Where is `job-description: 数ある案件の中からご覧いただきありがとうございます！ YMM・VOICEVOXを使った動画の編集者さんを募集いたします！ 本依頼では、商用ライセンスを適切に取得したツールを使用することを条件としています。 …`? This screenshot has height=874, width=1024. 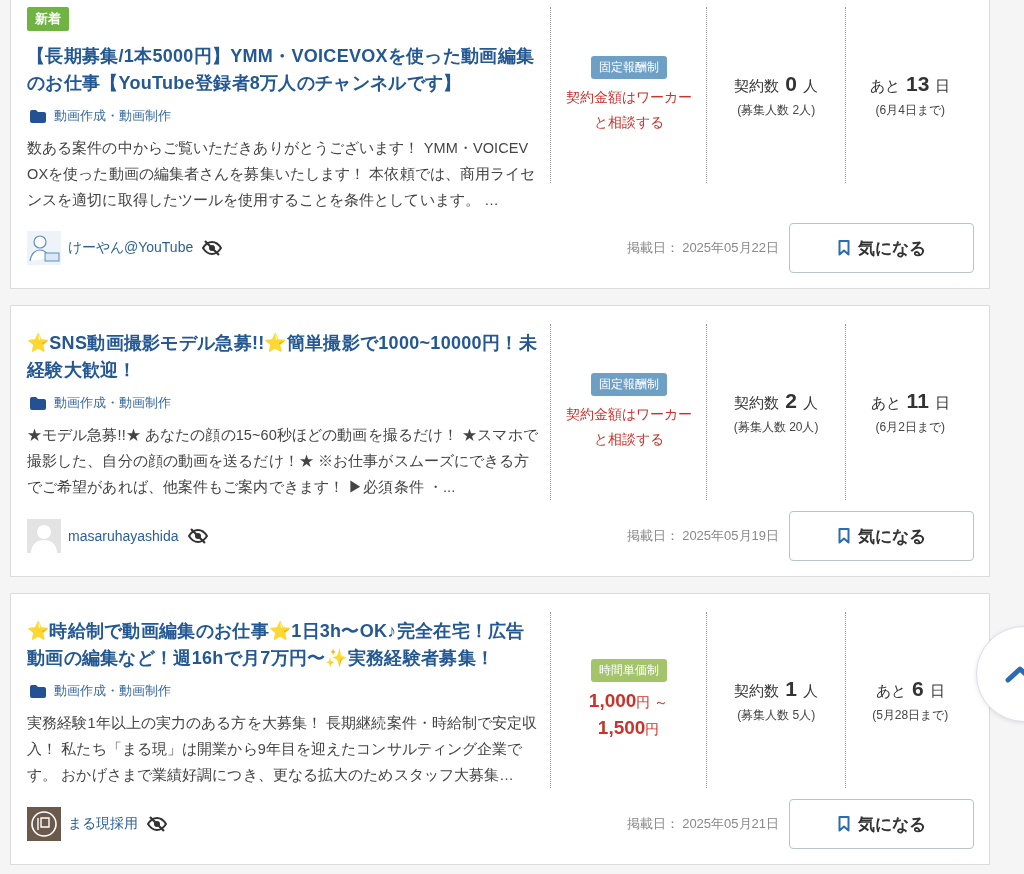
job-description: 数ある案件の中からご覧いただきありがとうございます！ YMM・VOICEVOXを使った動画の編集者さんを募集いたします！ 本依頼では、商用ライセンスを適切に取得したツールを使用することを条件としています。 … is located at coordinates (282, 174).